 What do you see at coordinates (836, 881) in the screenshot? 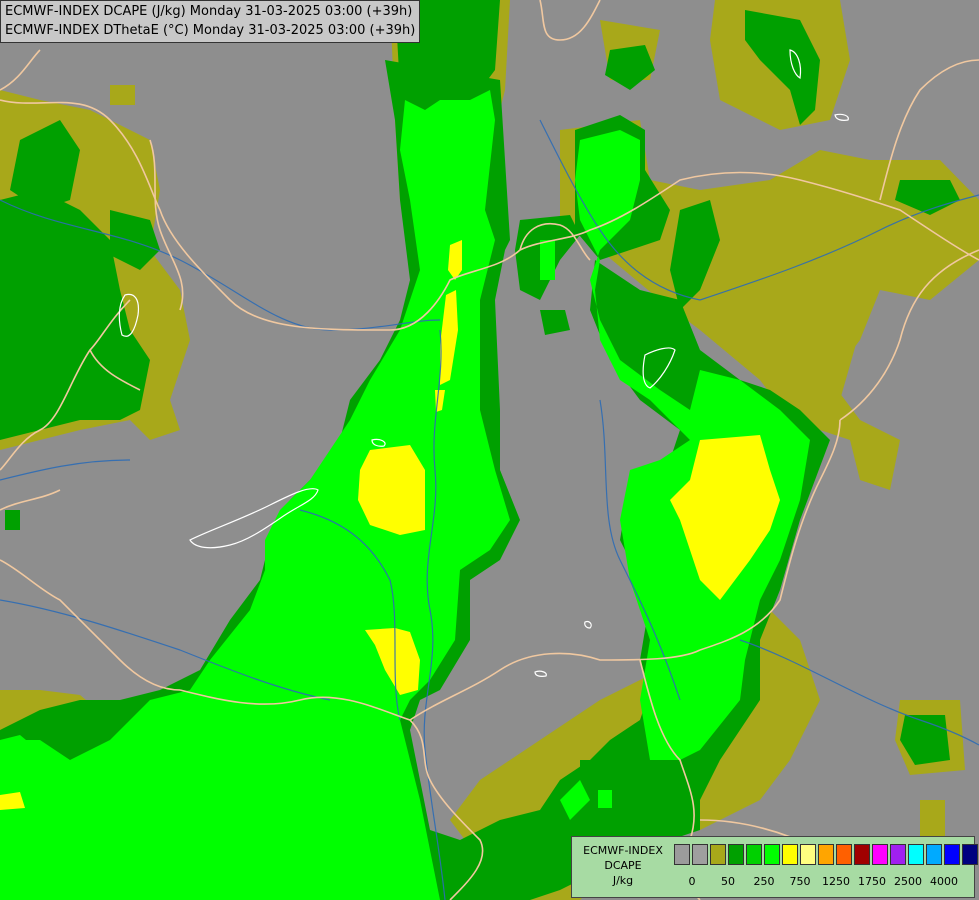
I see `legend-tick-label: 1250` at bounding box center [836, 881].